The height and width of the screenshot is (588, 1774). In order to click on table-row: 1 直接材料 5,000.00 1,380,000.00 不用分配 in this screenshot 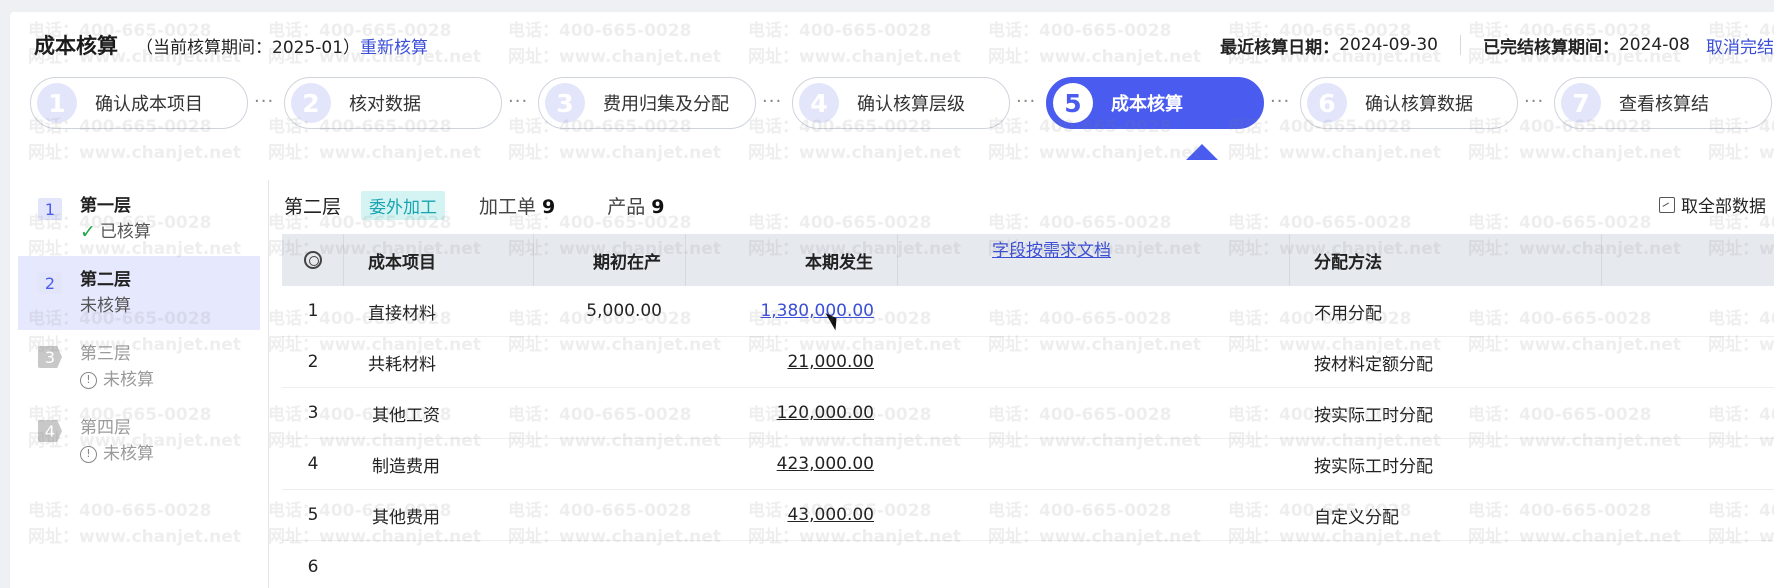, I will do `click(1028, 311)`.